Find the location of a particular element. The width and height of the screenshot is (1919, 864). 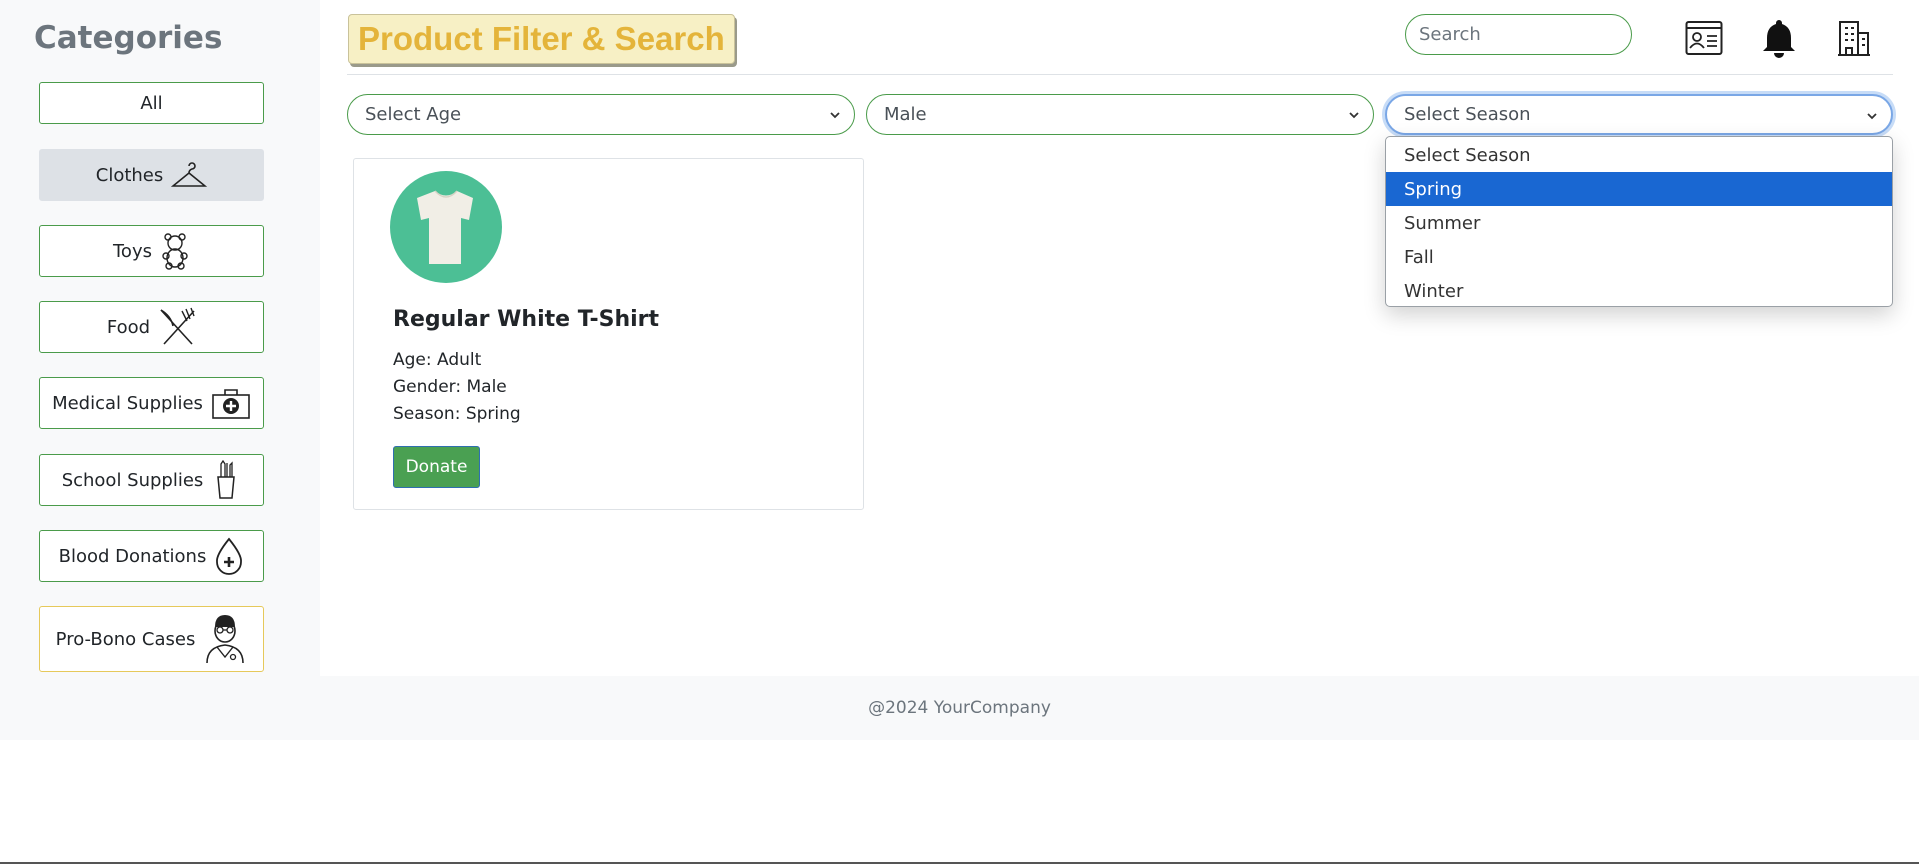

category-all-button: All is located at coordinates (151, 103).